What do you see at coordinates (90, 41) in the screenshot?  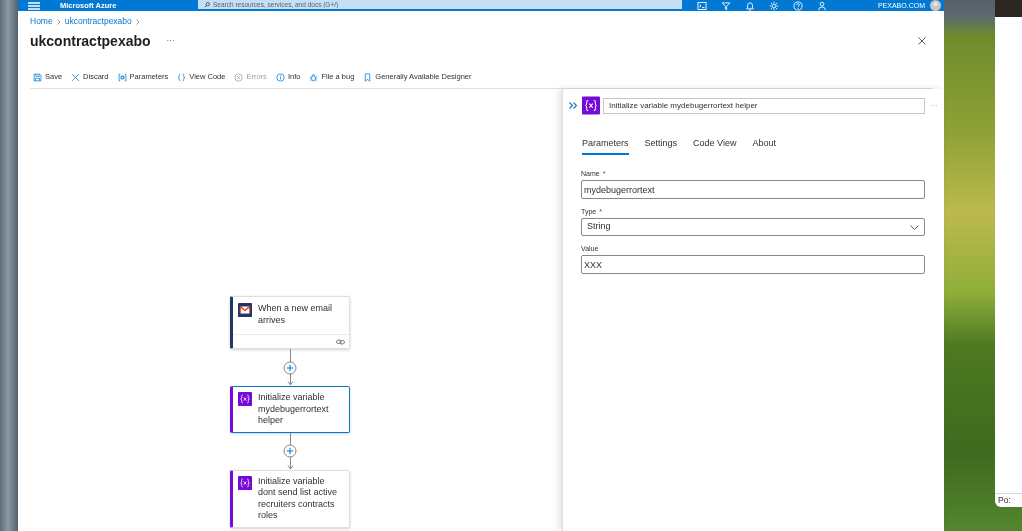 I see `page-title: ukcontractpexabo` at bounding box center [90, 41].